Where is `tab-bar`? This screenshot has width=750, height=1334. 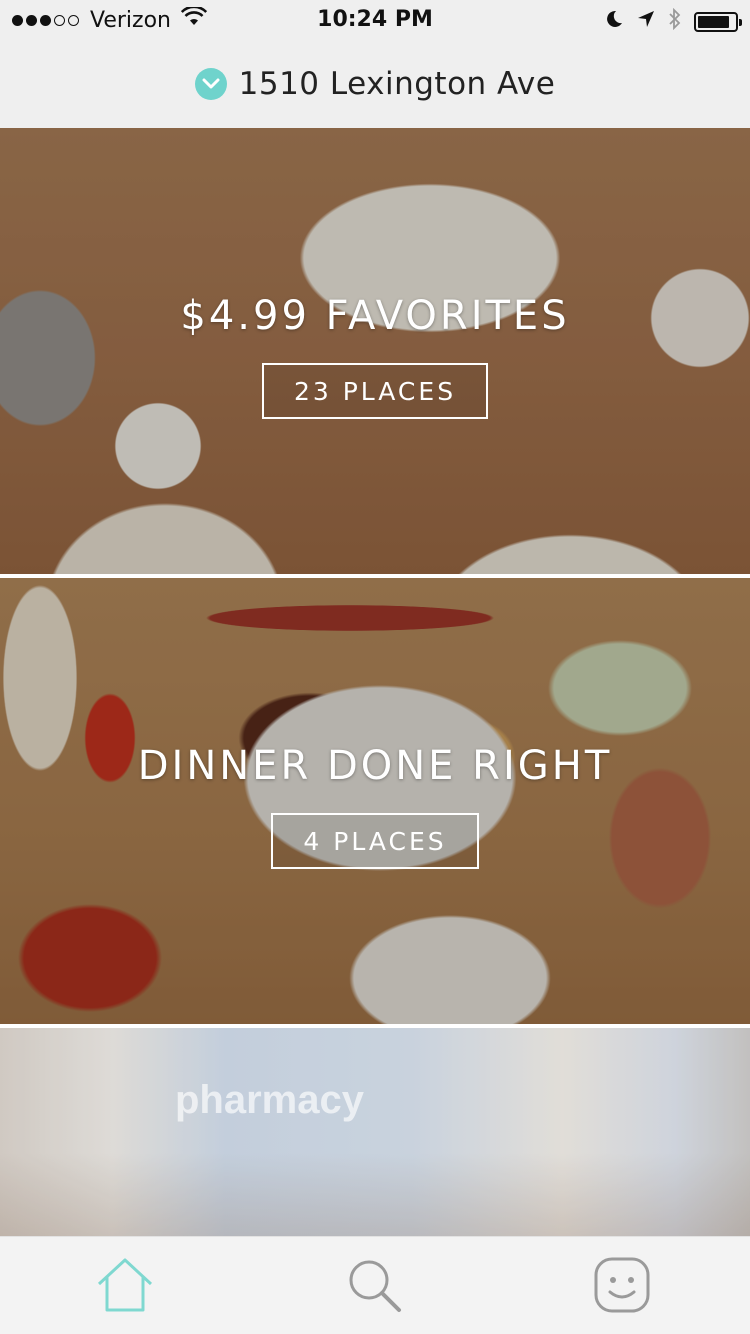
tab-bar is located at coordinates (375, 1285).